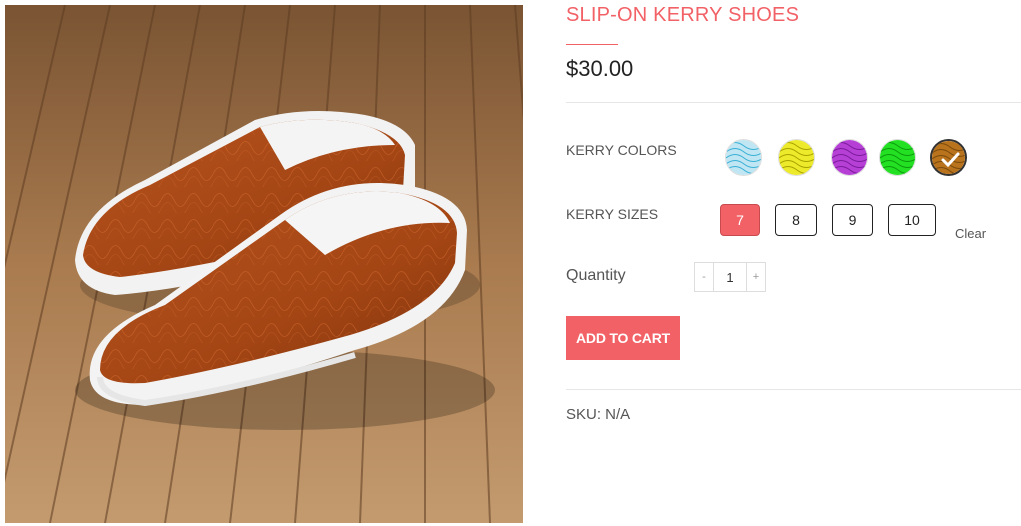 The height and width of the screenshot is (526, 1021). I want to click on product-price: $30.00, so click(600, 68).